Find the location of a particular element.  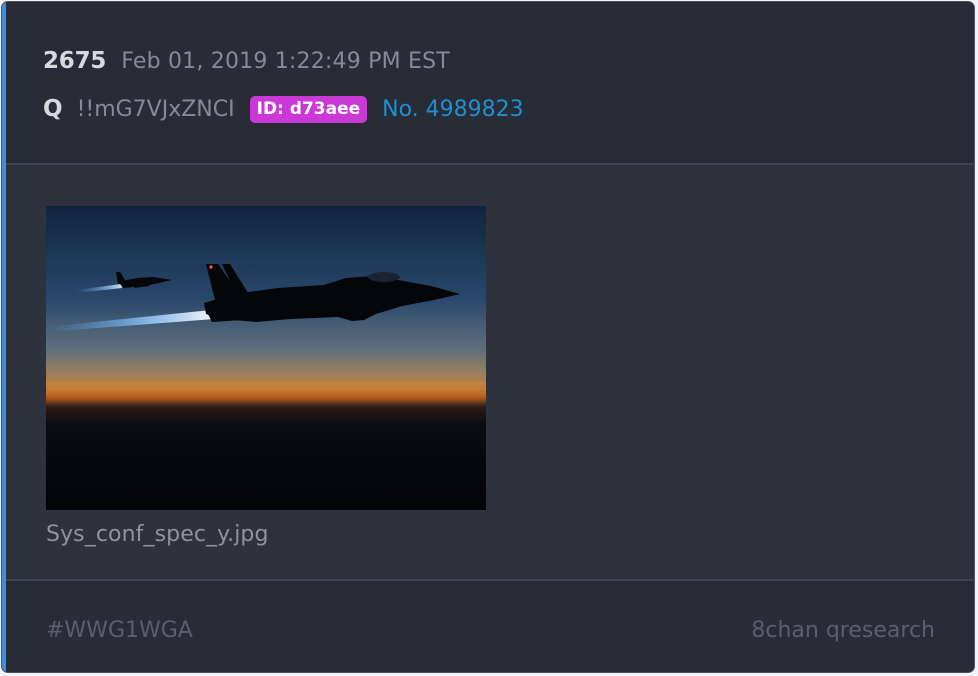

author-tripcode: !!mG7VJxZNCI is located at coordinates (155, 109).